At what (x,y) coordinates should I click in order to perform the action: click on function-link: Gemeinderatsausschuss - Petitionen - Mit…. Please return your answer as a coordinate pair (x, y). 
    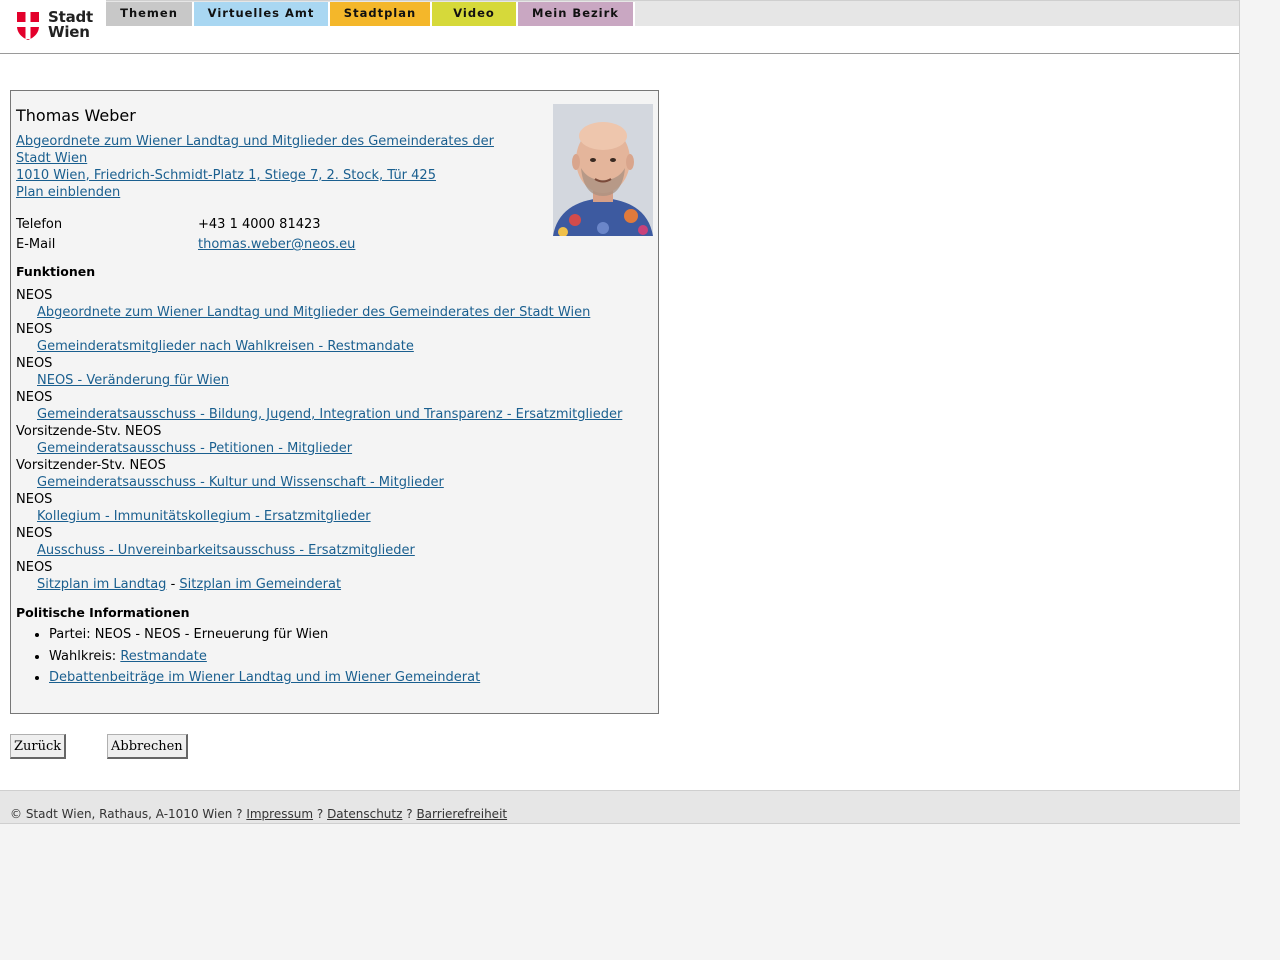
    Looking at the image, I should click on (336, 448).